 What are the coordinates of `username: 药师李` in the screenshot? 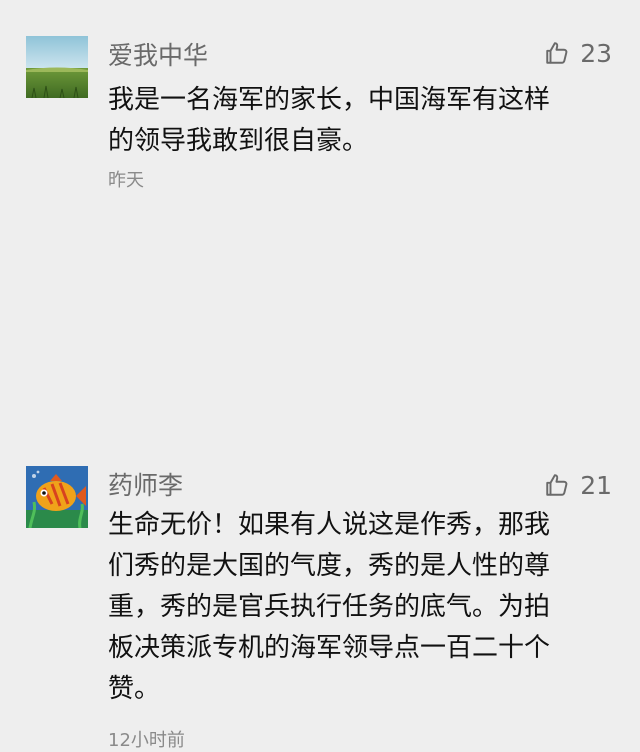 It's located at (145, 484).